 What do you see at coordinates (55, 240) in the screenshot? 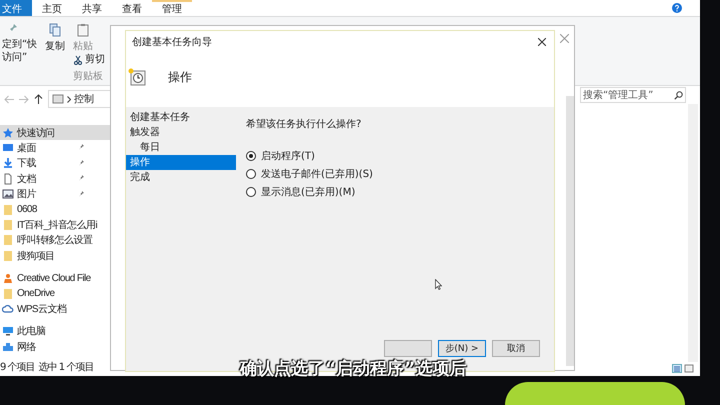
I see `nav-item: 呼叫转移怎么设置` at bounding box center [55, 240].